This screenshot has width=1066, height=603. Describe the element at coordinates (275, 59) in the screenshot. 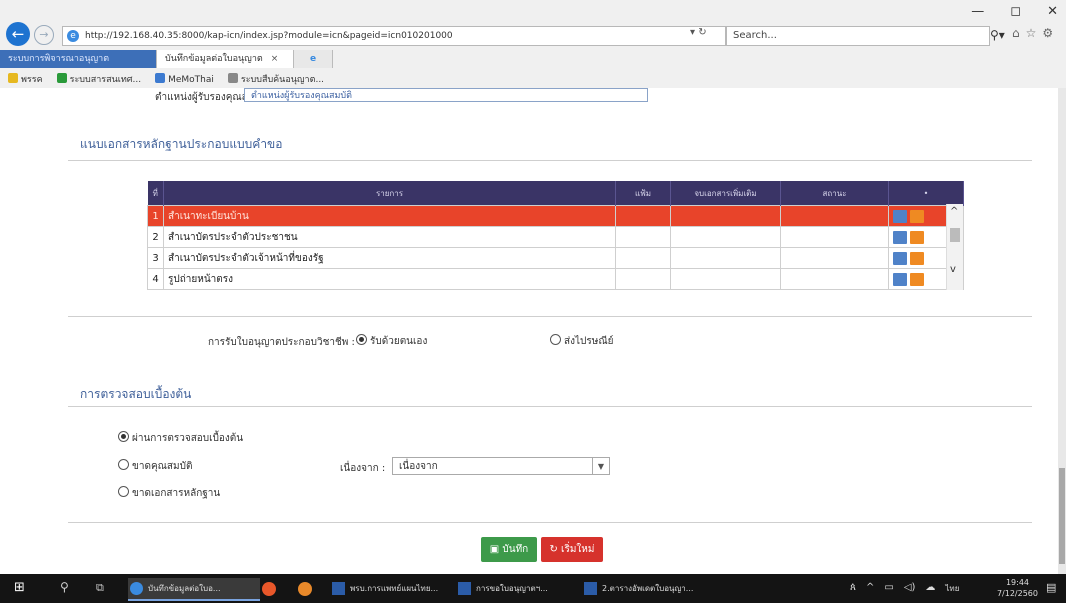

I see `close-tab-icon: ×` at that location.